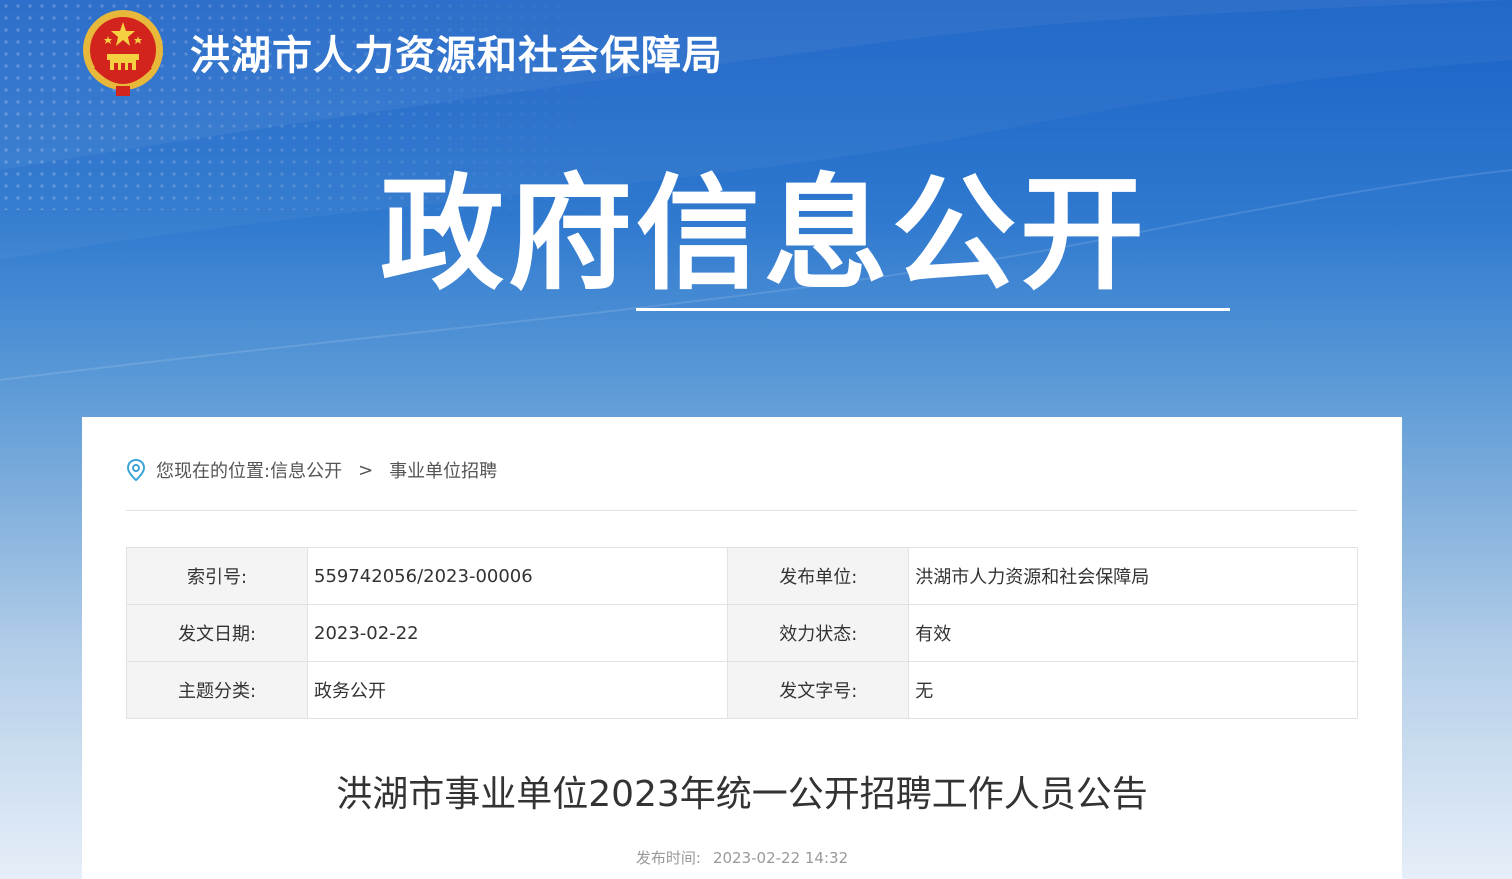  I want to click on table-row: 主题分类: 政务公开 发文字号: 无, so click(742, 690).